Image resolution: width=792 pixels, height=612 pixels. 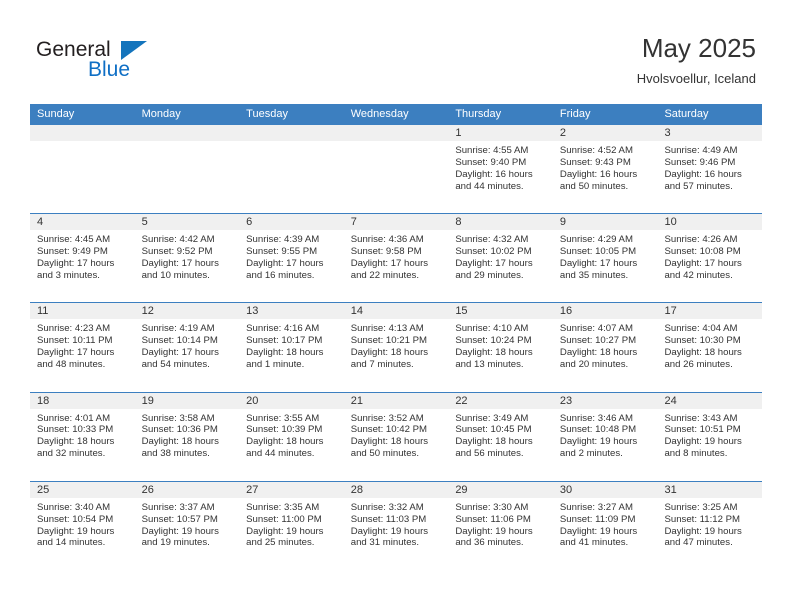 I want to click on calendar-day-cell-empty, so click(x=291, y=169).